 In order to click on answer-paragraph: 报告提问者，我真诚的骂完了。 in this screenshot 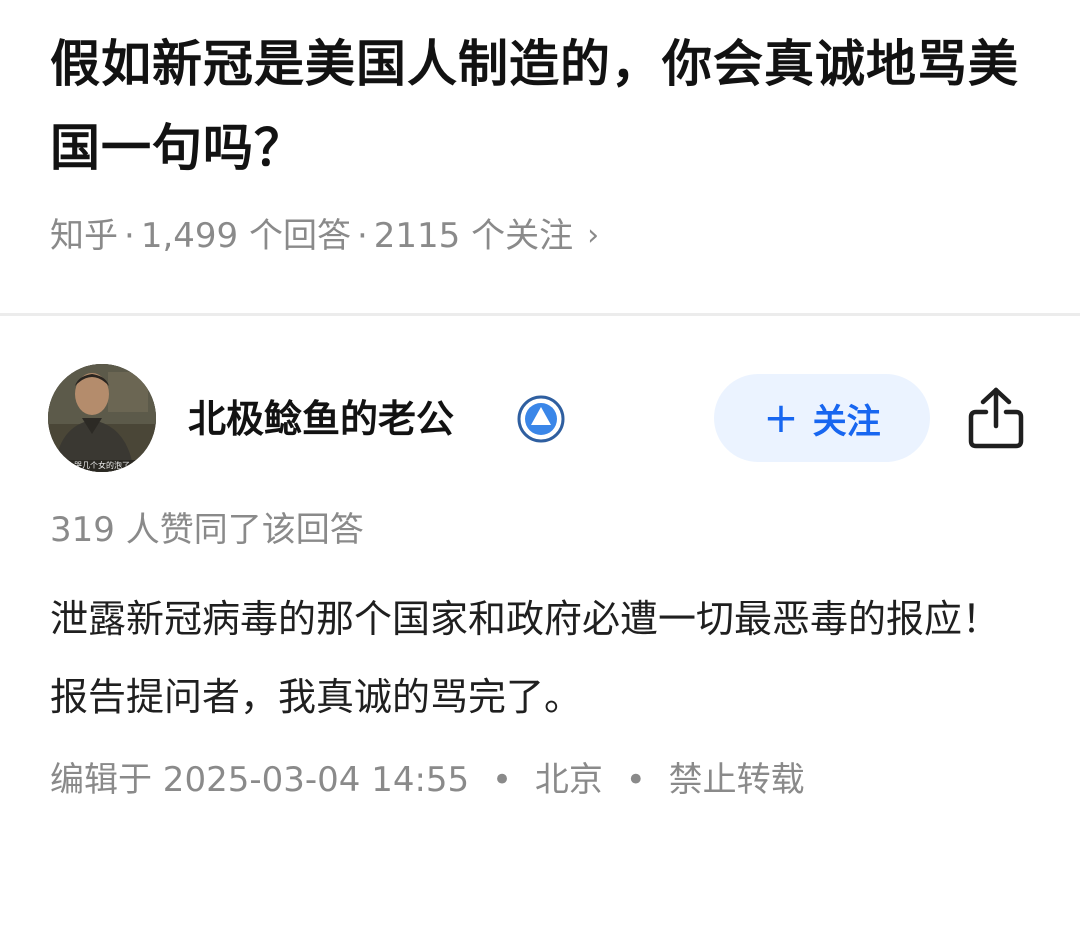, I will do `click(316, 697)`.